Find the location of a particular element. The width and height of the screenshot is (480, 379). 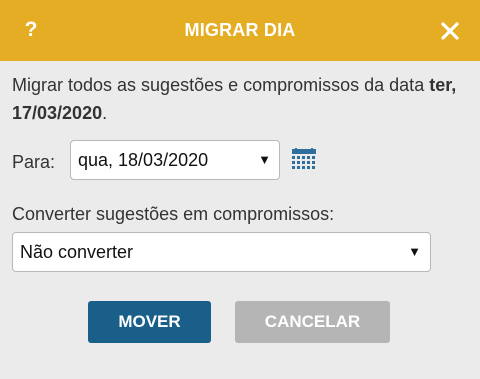

convert-suggestions-label: Converter sugestões em compromissos: is located at coordinates (173, 214).